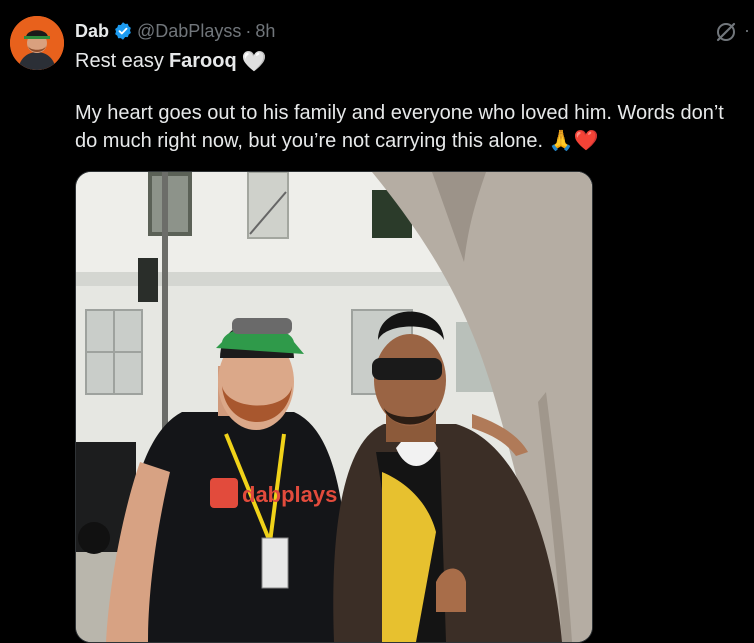 This screenshot has width=754, height=643. I want to click on timestamp: 8h, so click(265, 31).